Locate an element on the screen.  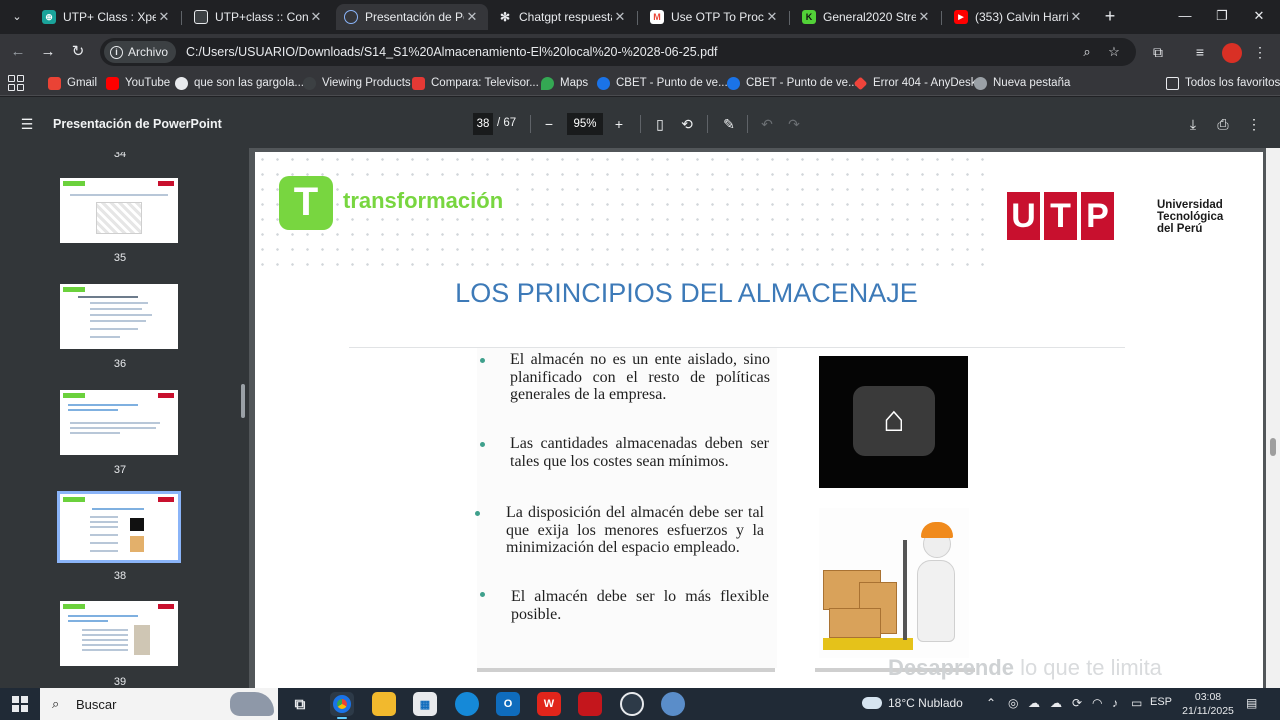
chrome-taskbar-icon is located at coordinates (342, 705).